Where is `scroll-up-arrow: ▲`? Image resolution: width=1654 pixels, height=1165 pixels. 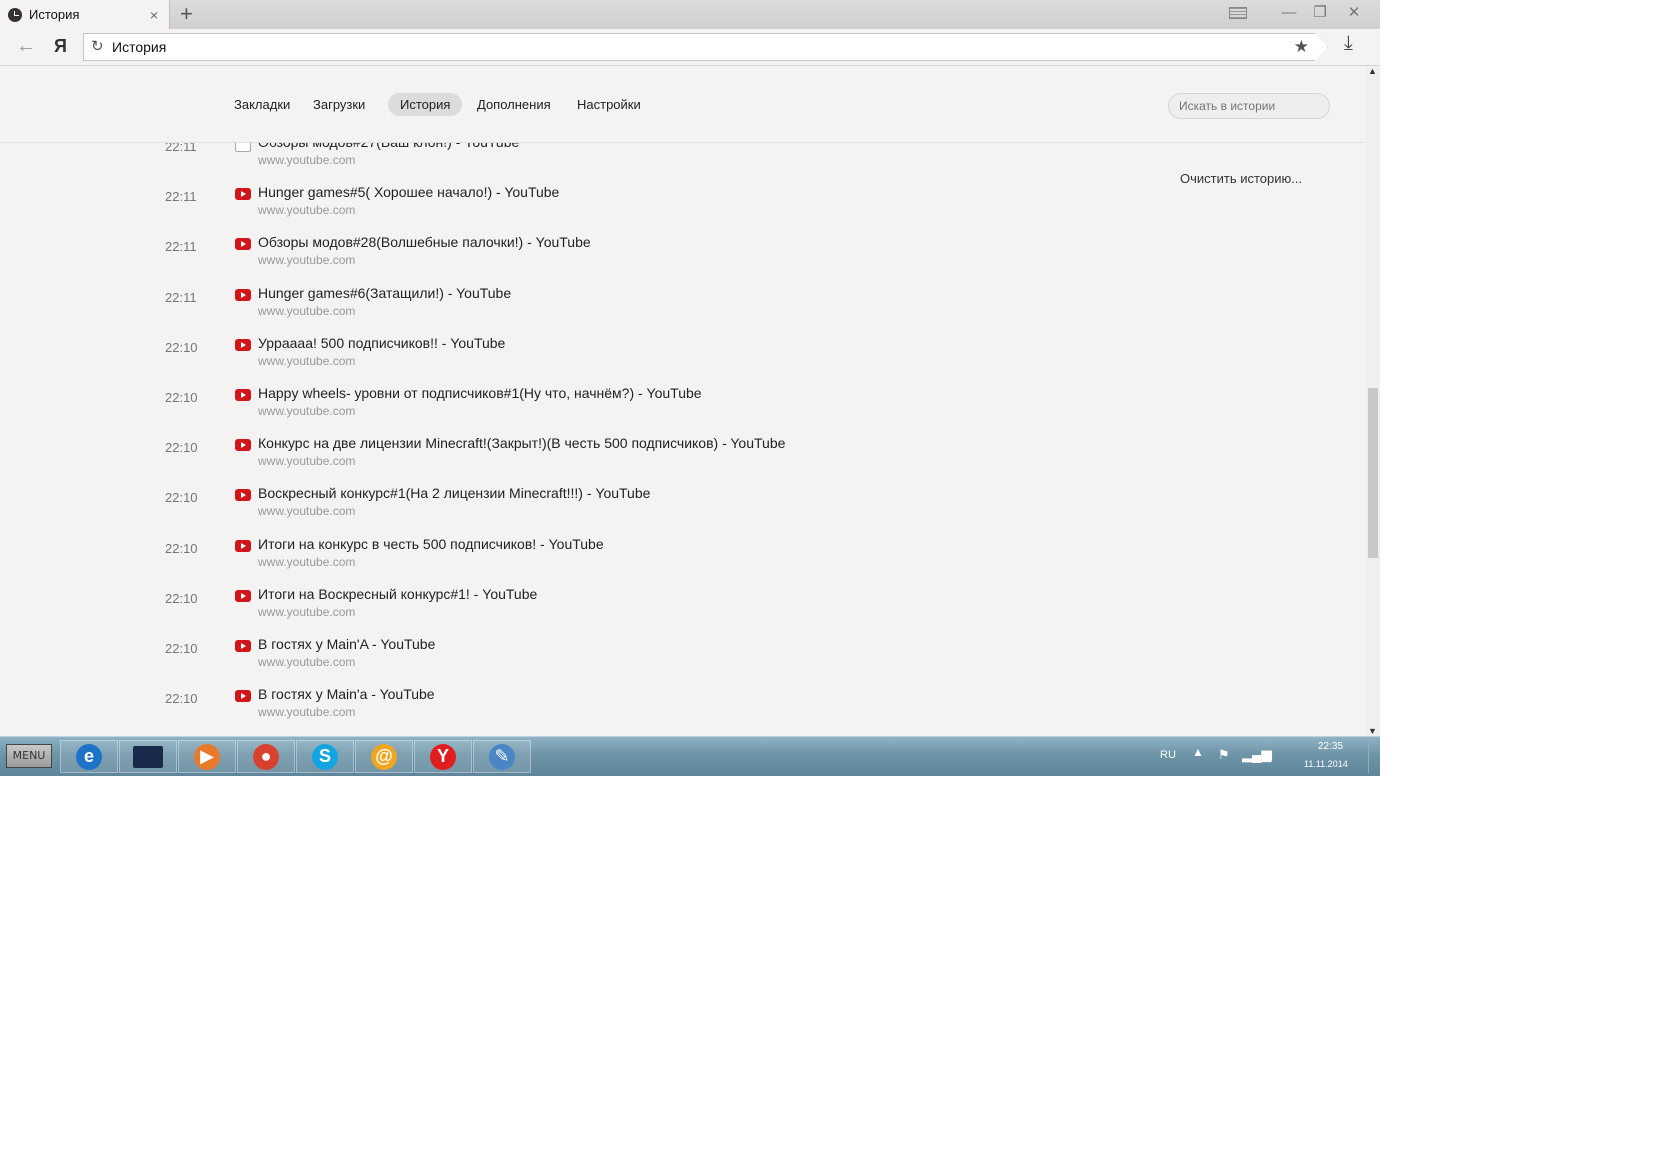
scroll-up-arrow: ▲ is located at coordinates (1372, 71).